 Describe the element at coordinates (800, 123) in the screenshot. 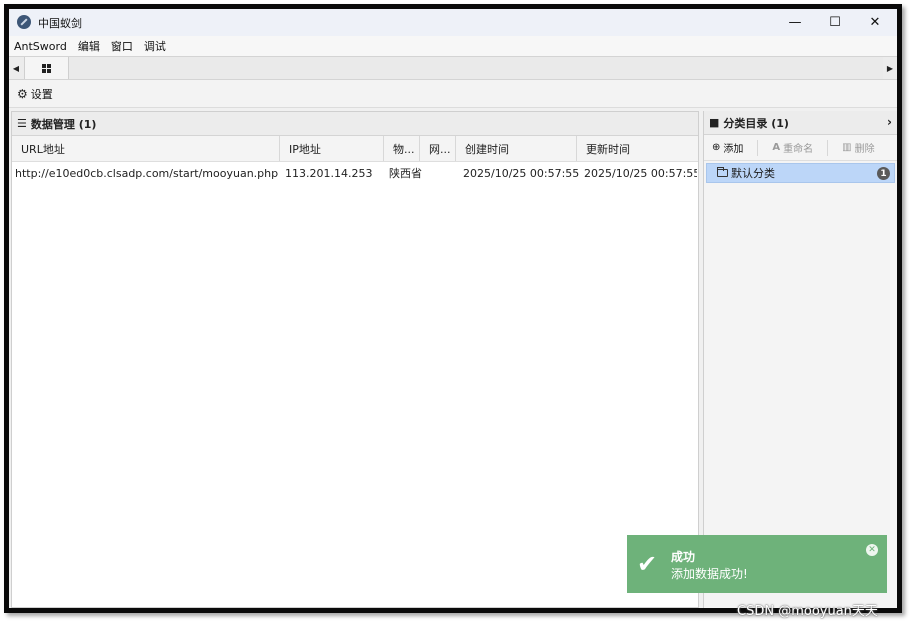

I see `category-panel-header: ■ 分类目录 (1) ›` at that location.